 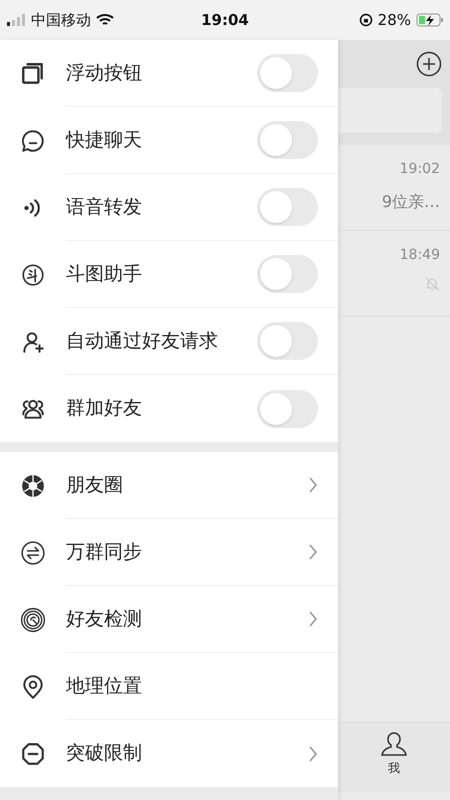 I want to click on stop-sign-icon, so click(x=33, y=753).